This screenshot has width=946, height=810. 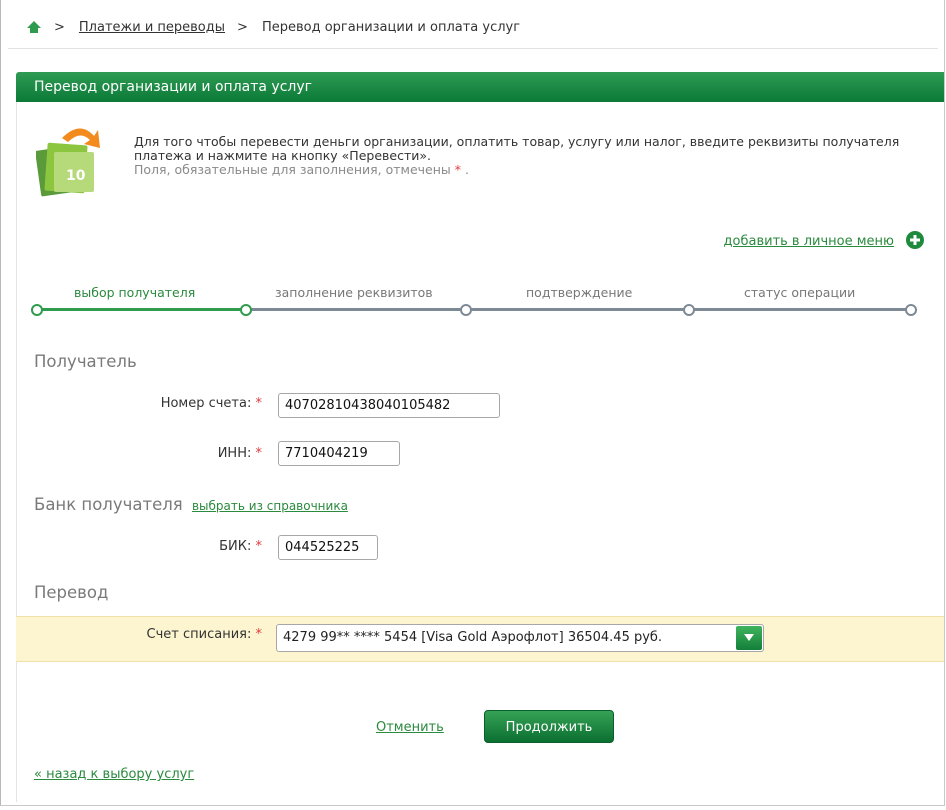 I want to click on page-title: Перевод организации и оплата услуг, so click(x=173, y=87).